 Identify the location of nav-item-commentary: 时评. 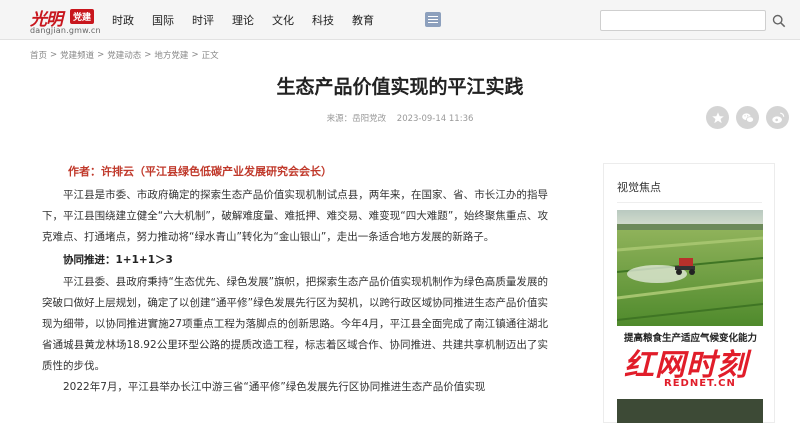
(203, 20).